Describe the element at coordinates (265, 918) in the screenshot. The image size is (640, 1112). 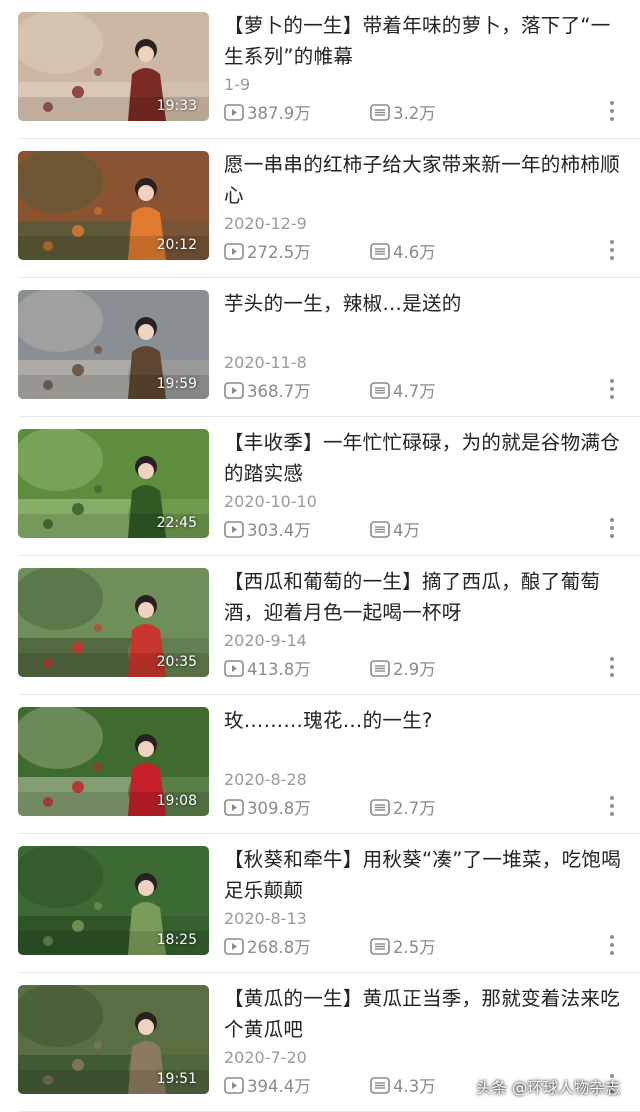
I see `video-date: 2020-8-13` at that location.